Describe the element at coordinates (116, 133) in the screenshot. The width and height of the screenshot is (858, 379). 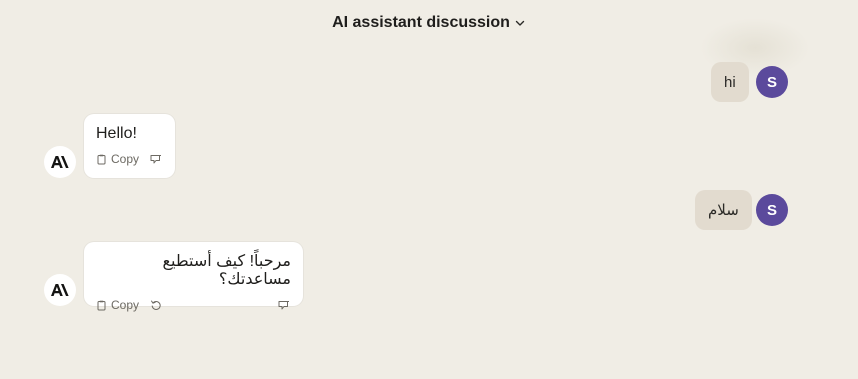
I see `assistant-message-text: Hello!` at that location.